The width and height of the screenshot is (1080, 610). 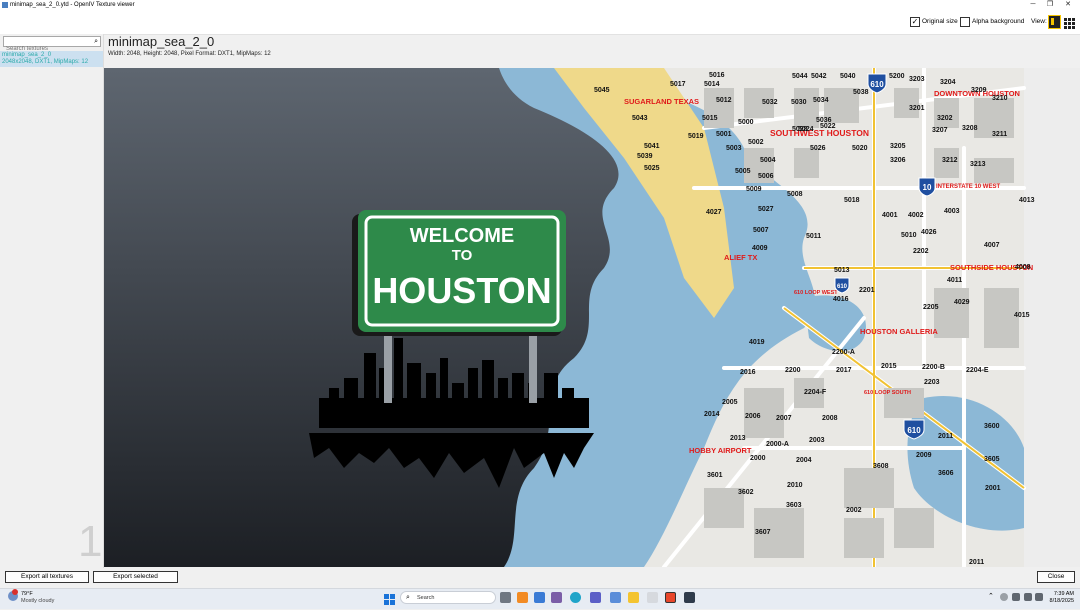 I want to click on zone-number: 2017, so click(x=844, y=370).